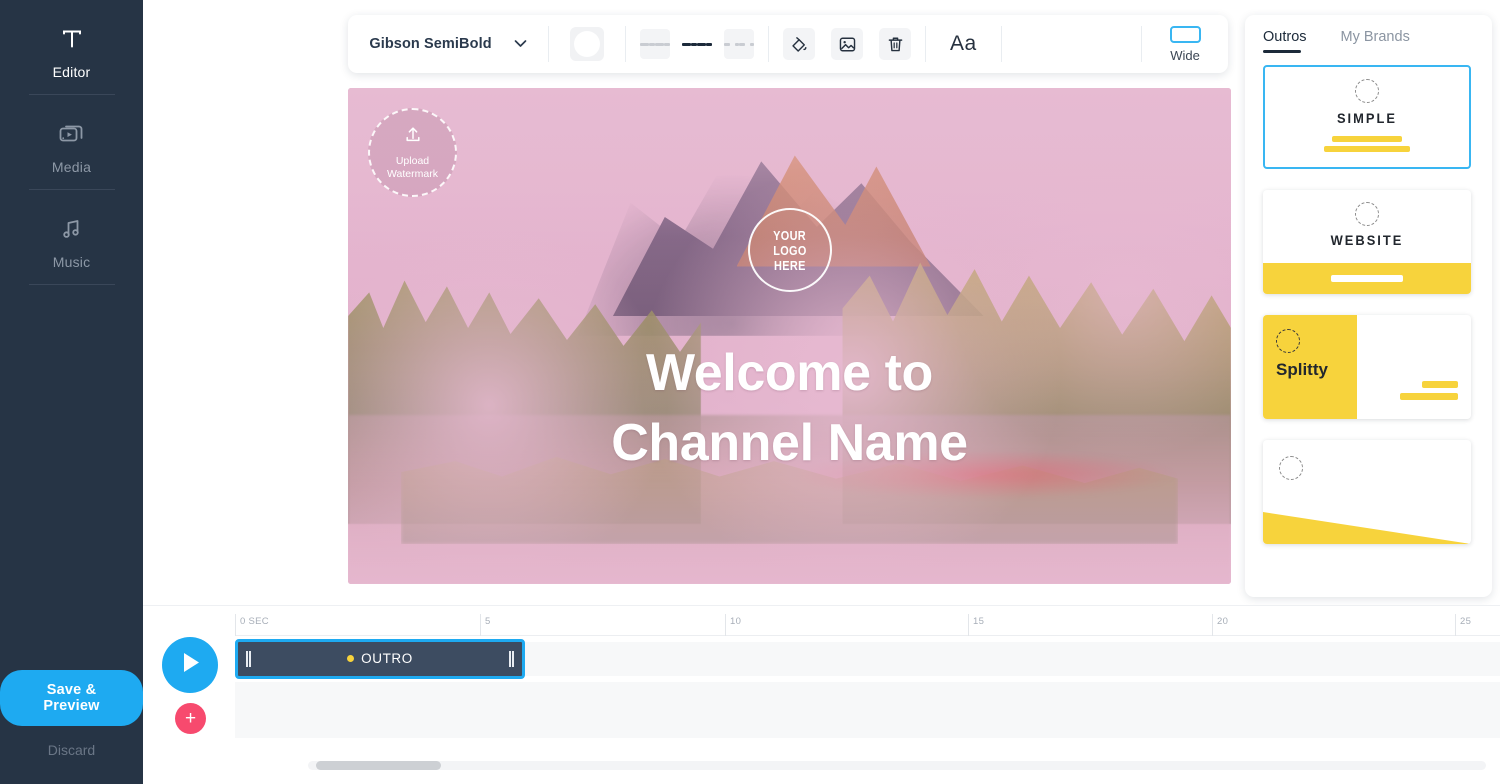 This screenshot has height=784, width=1500. I want to click on left-sidebar: Editor Media Music Save & Preview Discar, so click(71, 392).